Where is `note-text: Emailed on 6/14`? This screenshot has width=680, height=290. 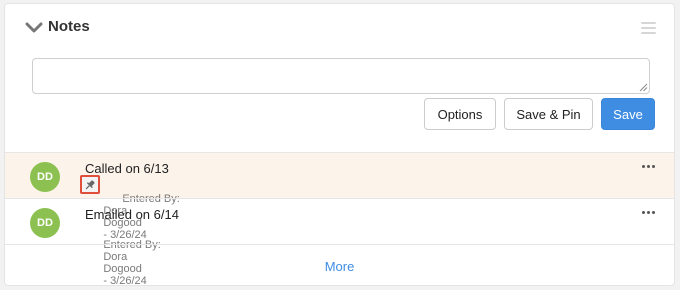
note-text: Emailed on 6/14 is located at coordinates (132, 214).